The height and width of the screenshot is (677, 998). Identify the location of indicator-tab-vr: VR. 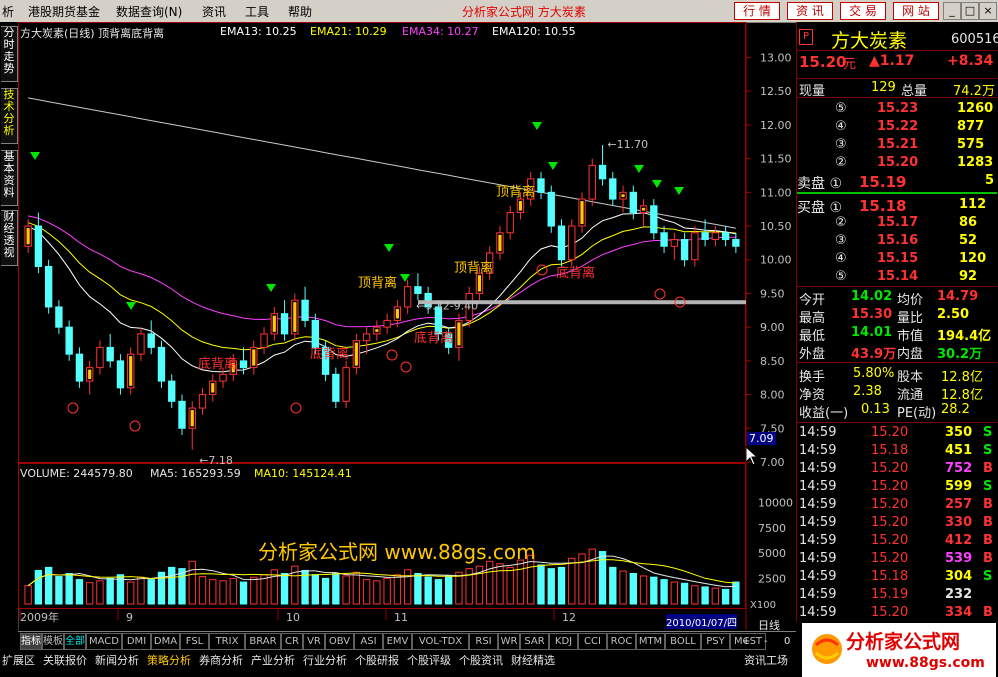
(314, 641).